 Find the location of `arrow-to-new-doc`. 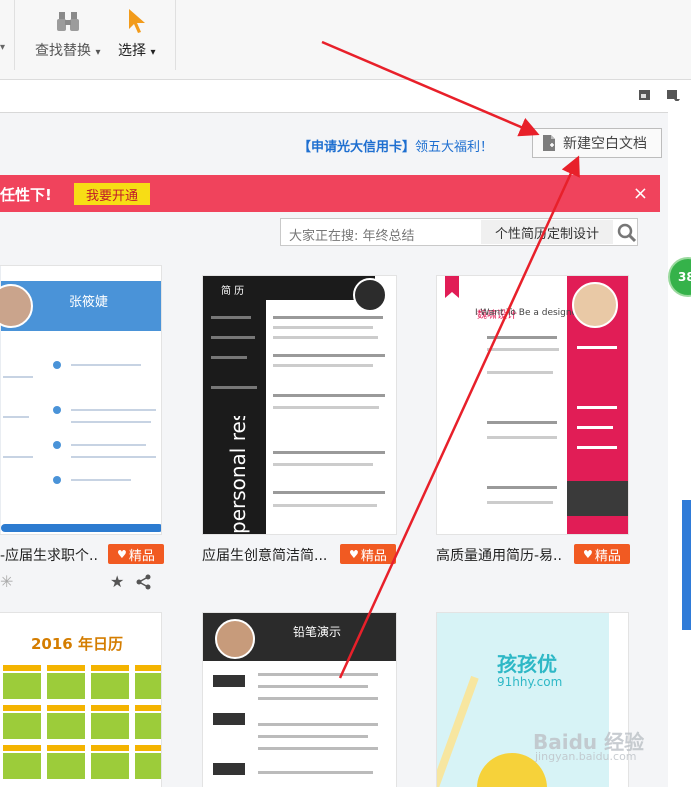

arrow-to-new-doc is located at coordinates (430, 88).